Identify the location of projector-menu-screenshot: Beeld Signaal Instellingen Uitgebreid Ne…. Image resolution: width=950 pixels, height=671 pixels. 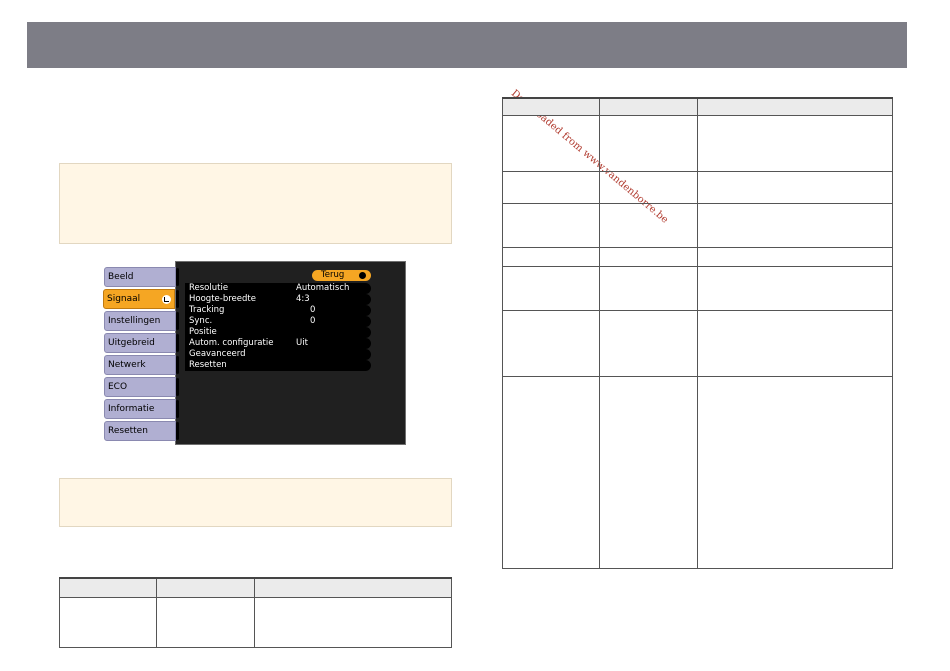
(253, 353).